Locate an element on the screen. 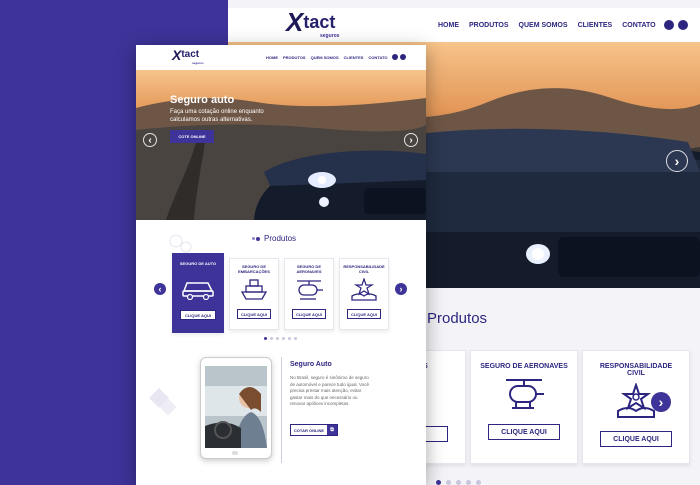 This screenshot has width=700, height=485. heading-dots-icon is located at coordinates (256, 238).